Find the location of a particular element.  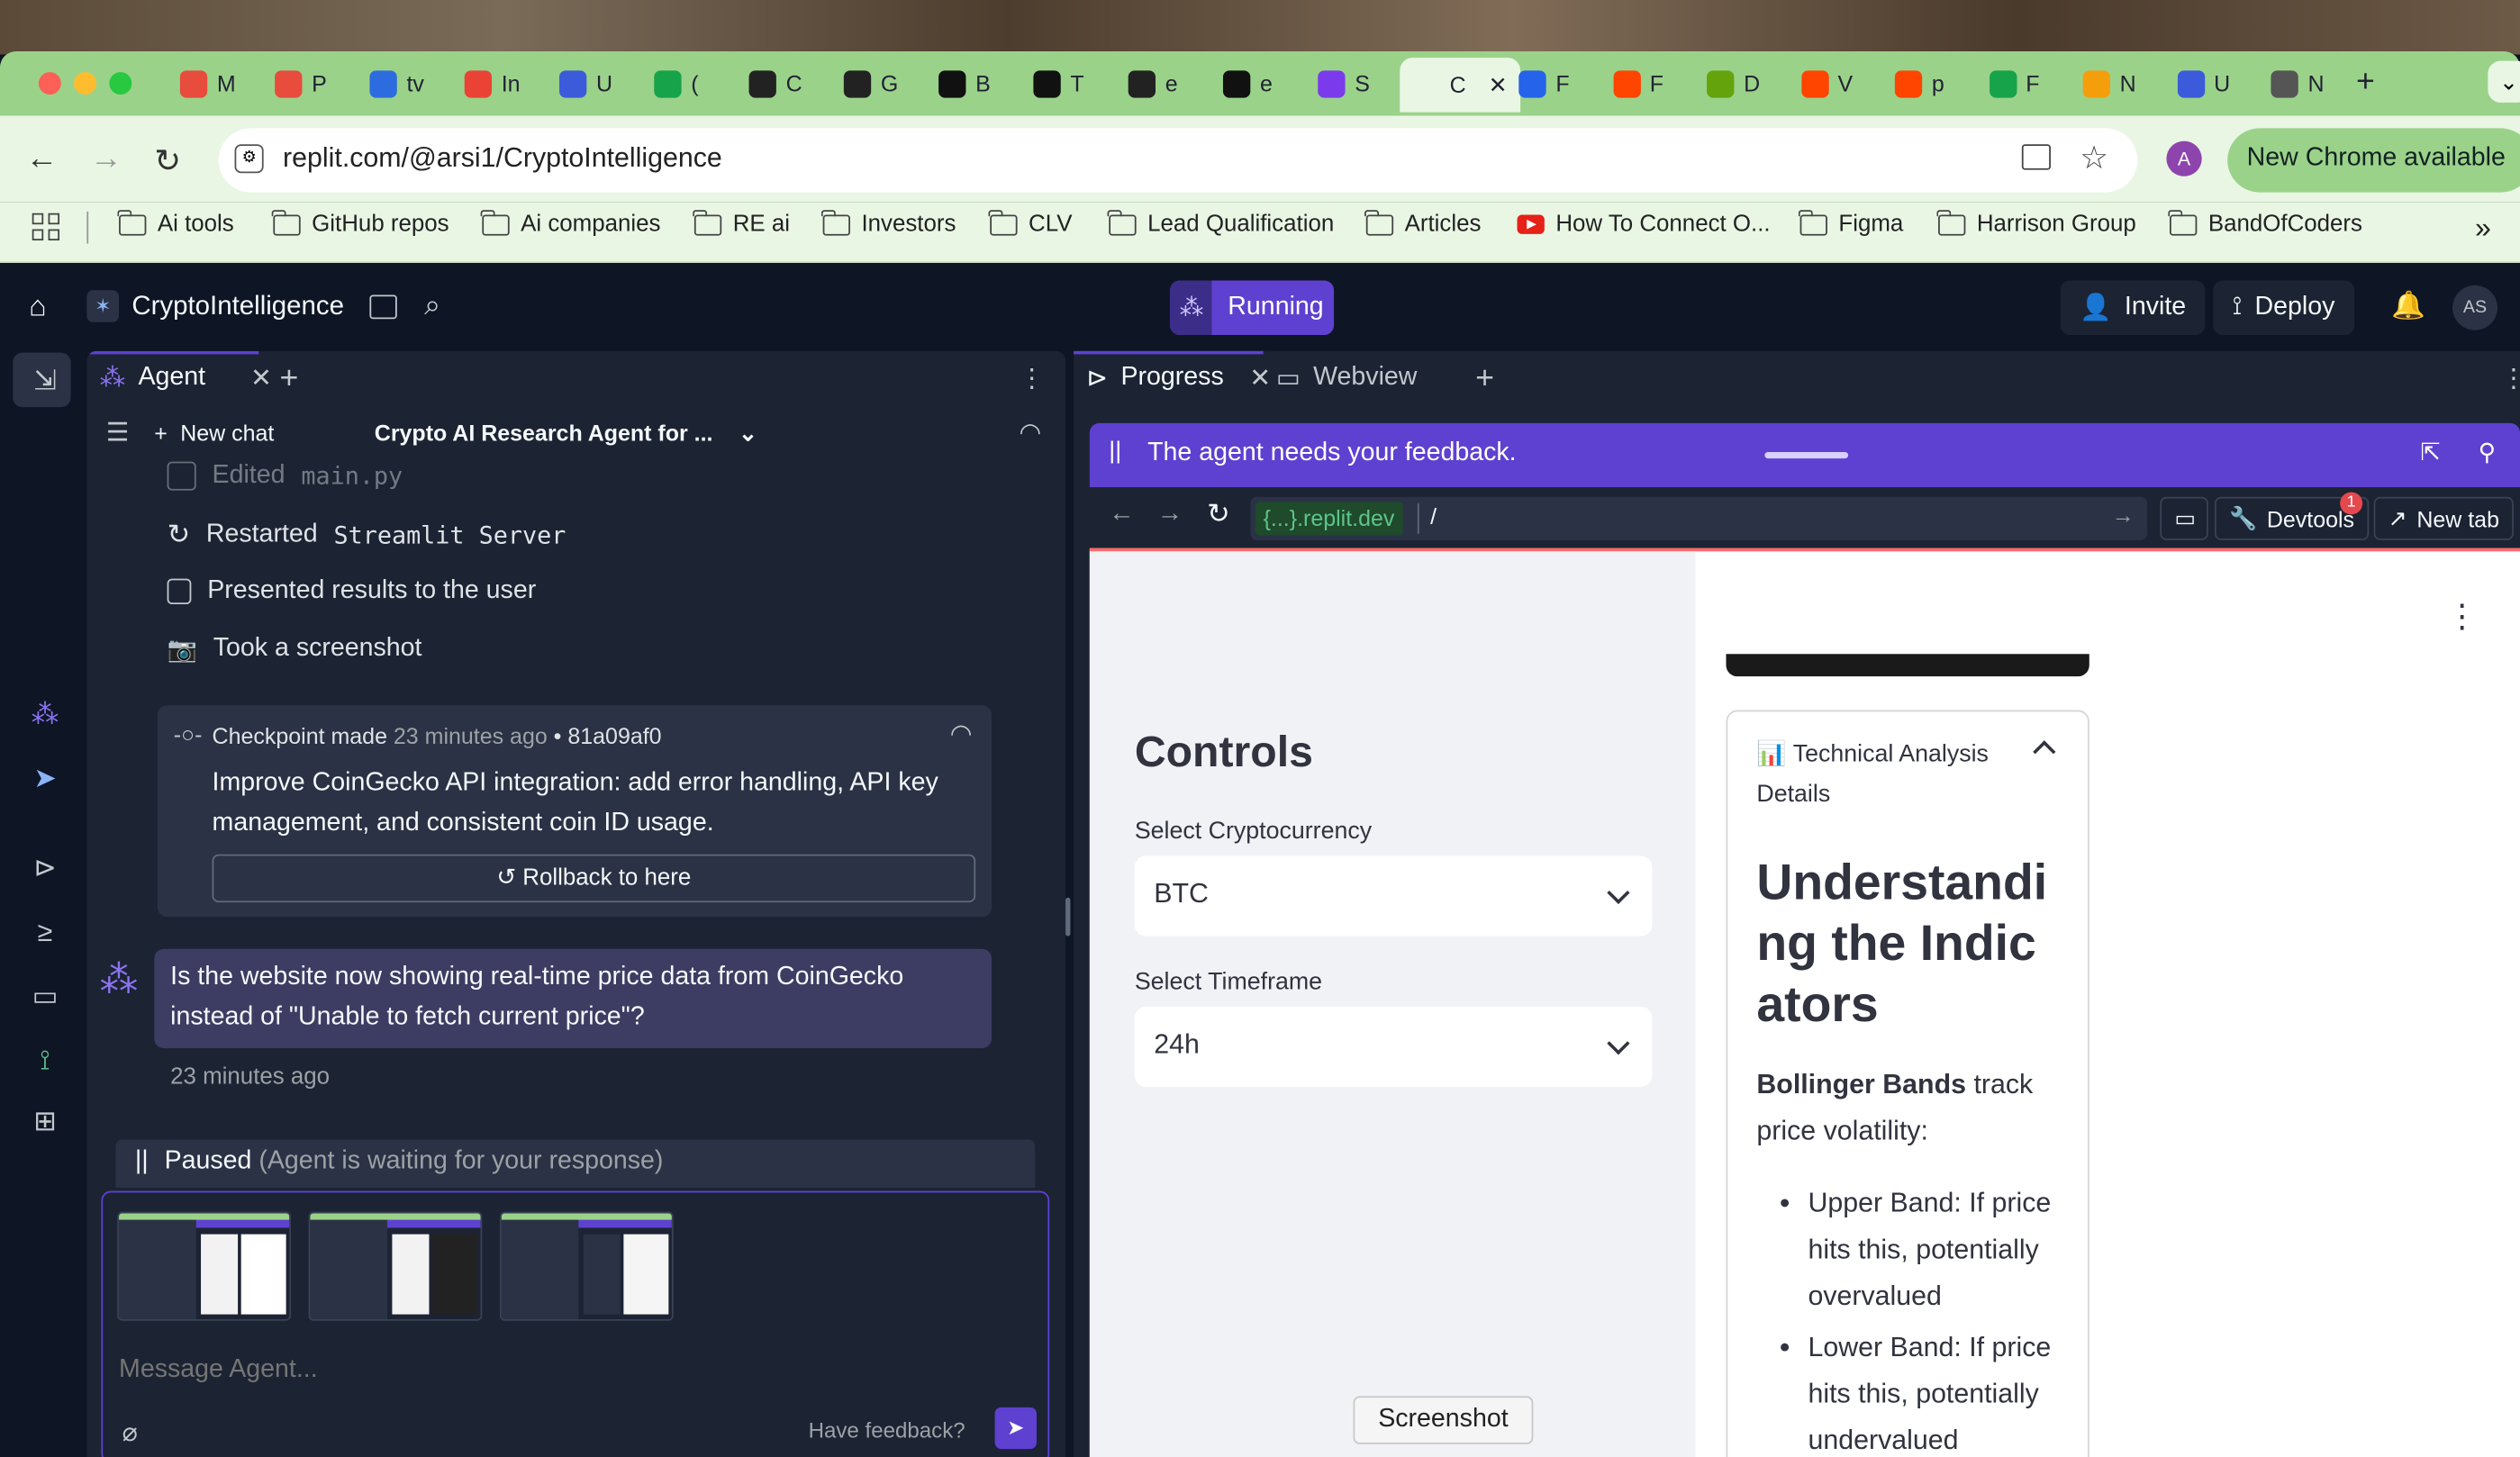

bookmark-item: Investors is located at coordinates (889, 223).